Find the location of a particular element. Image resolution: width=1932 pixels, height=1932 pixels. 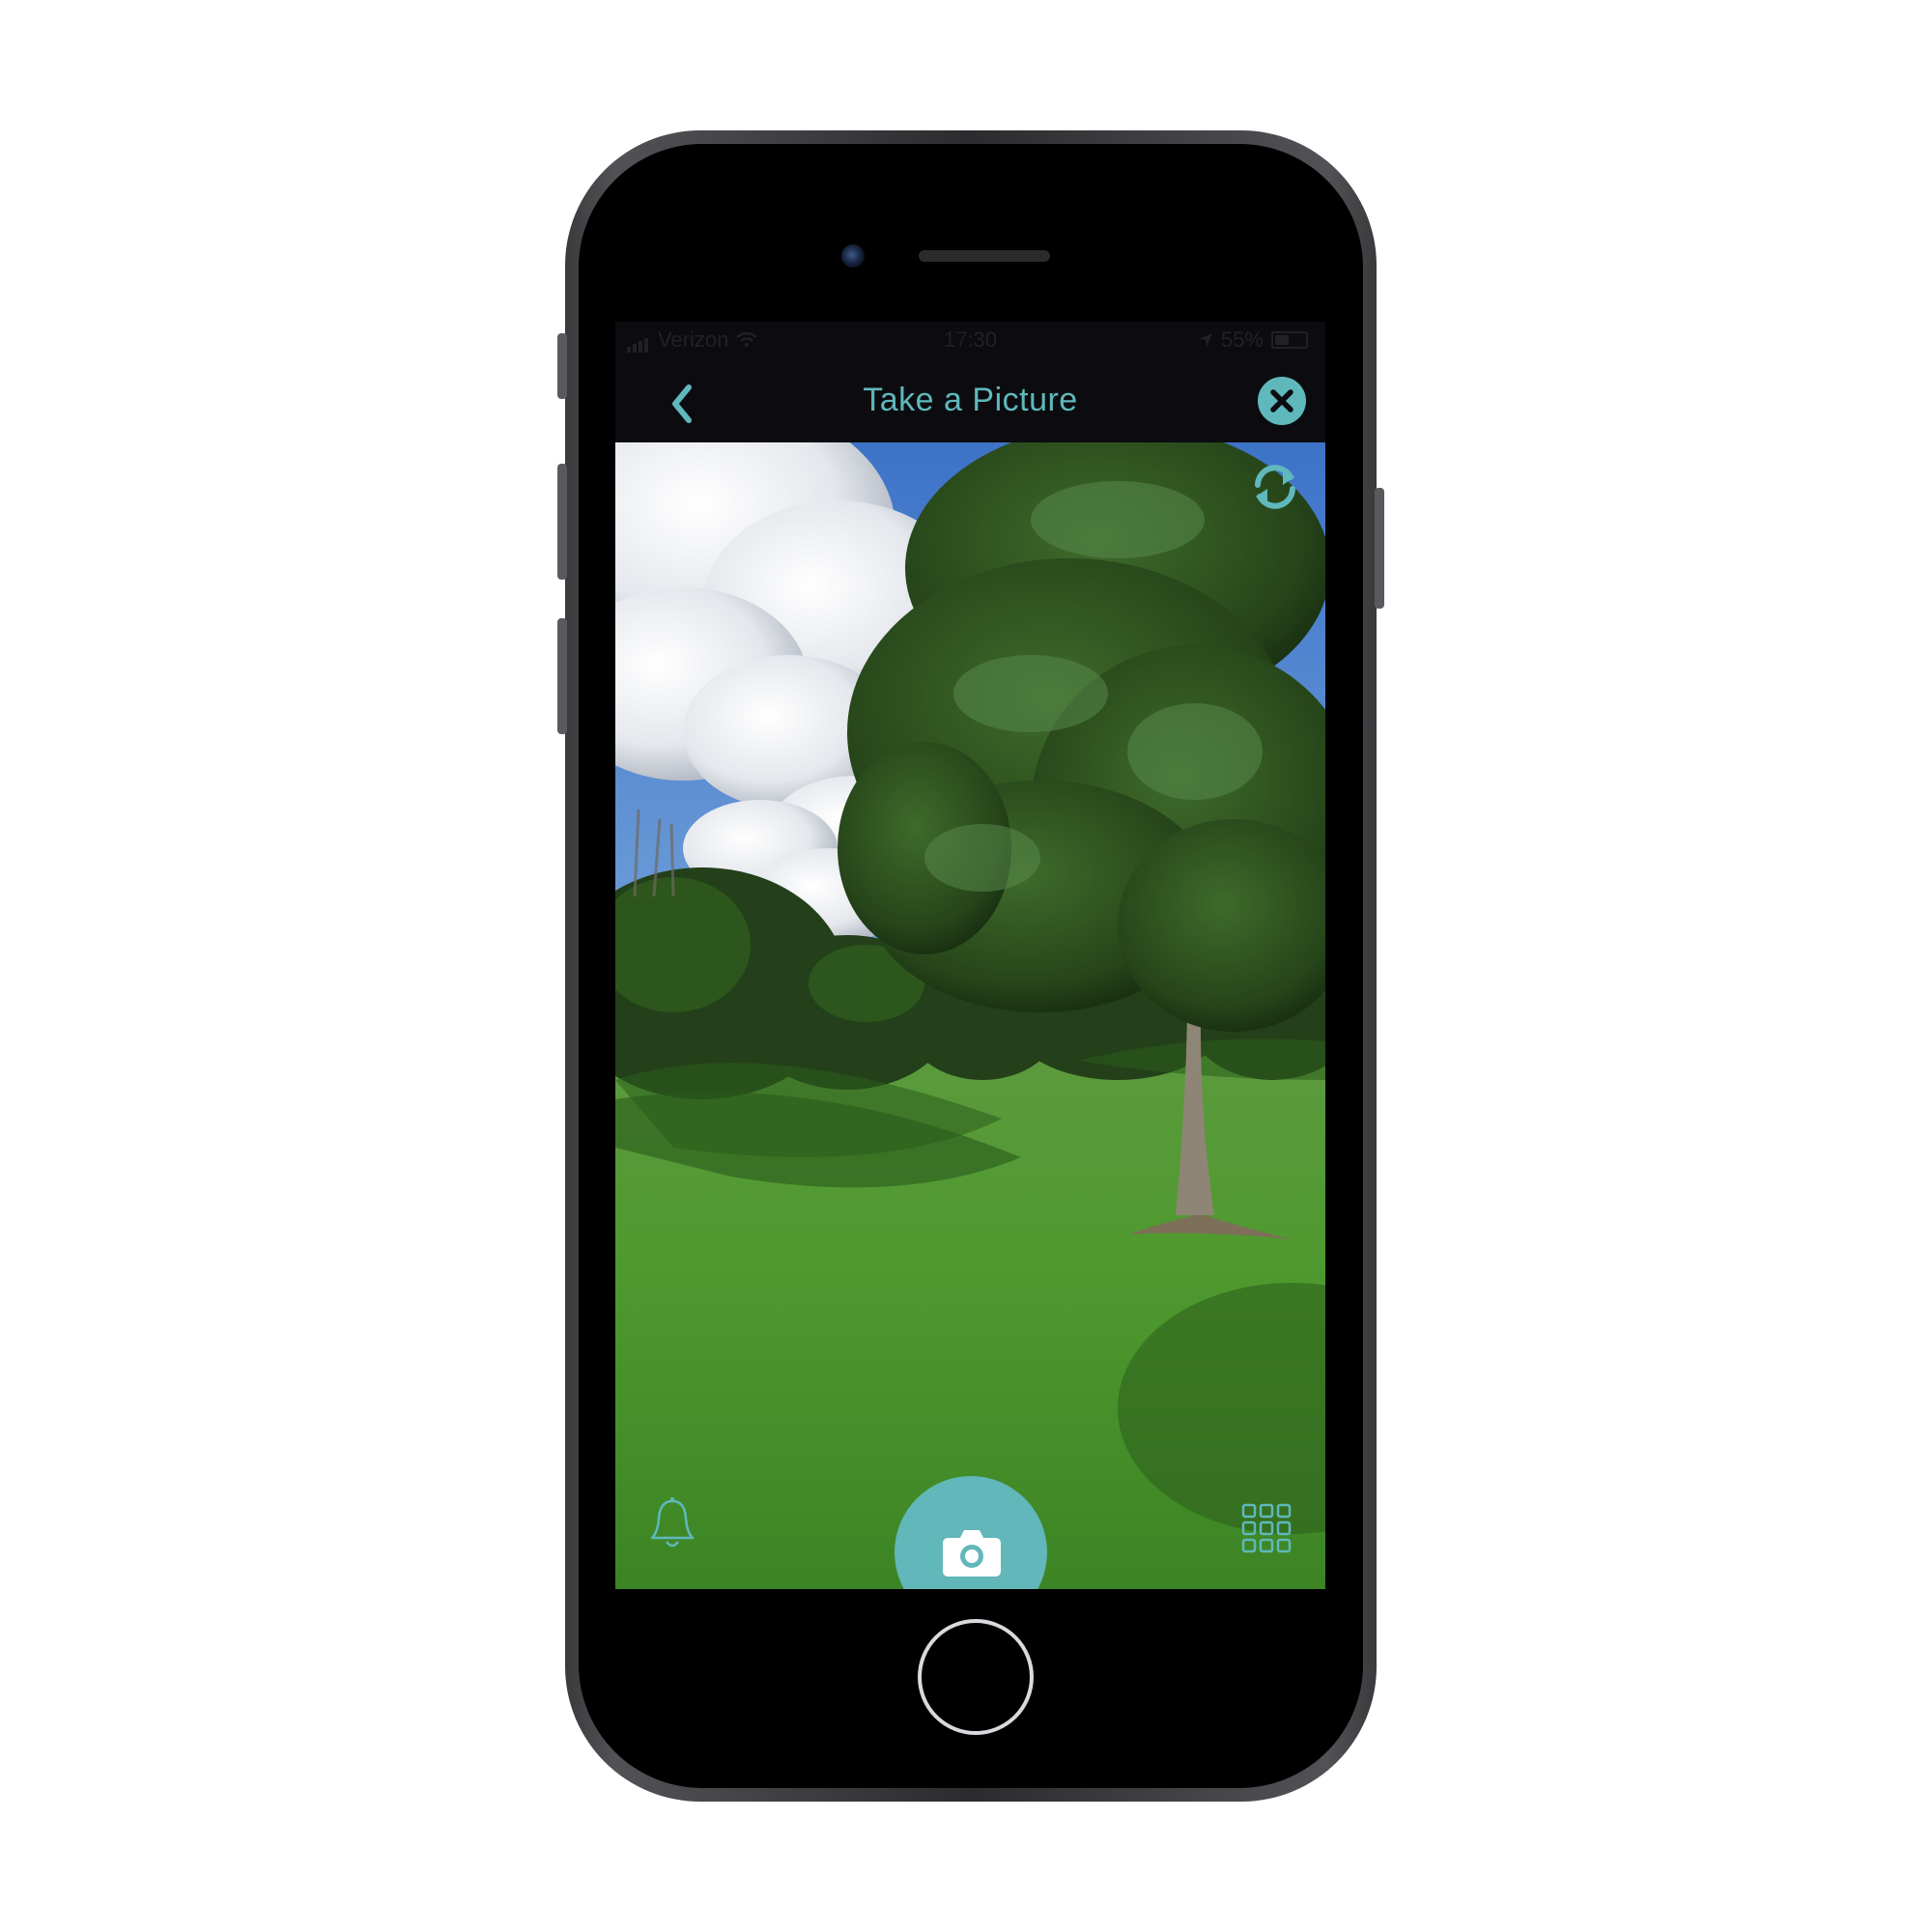

switch-camera-button is located at coordinates (1275, 487).